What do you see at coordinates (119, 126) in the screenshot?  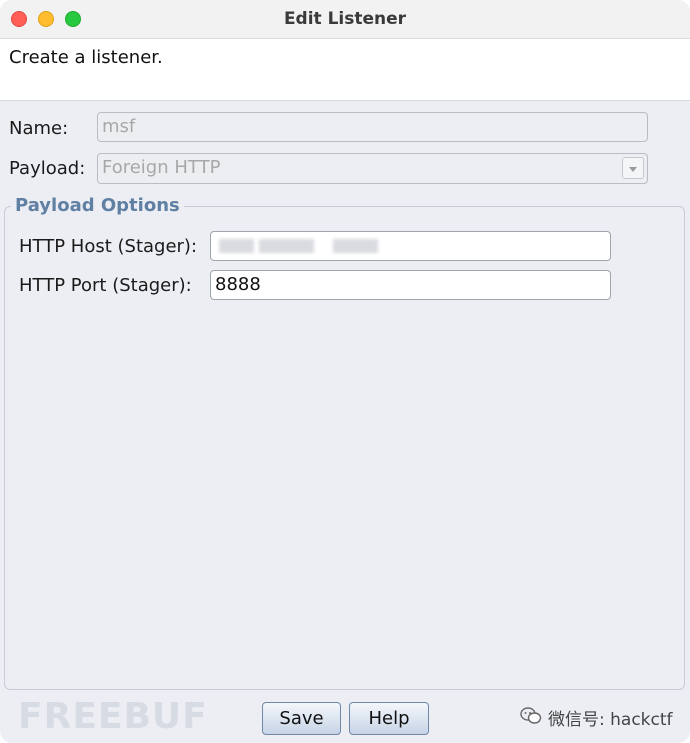 I see `name-field-value: msf` at bounding box center [119, 126].